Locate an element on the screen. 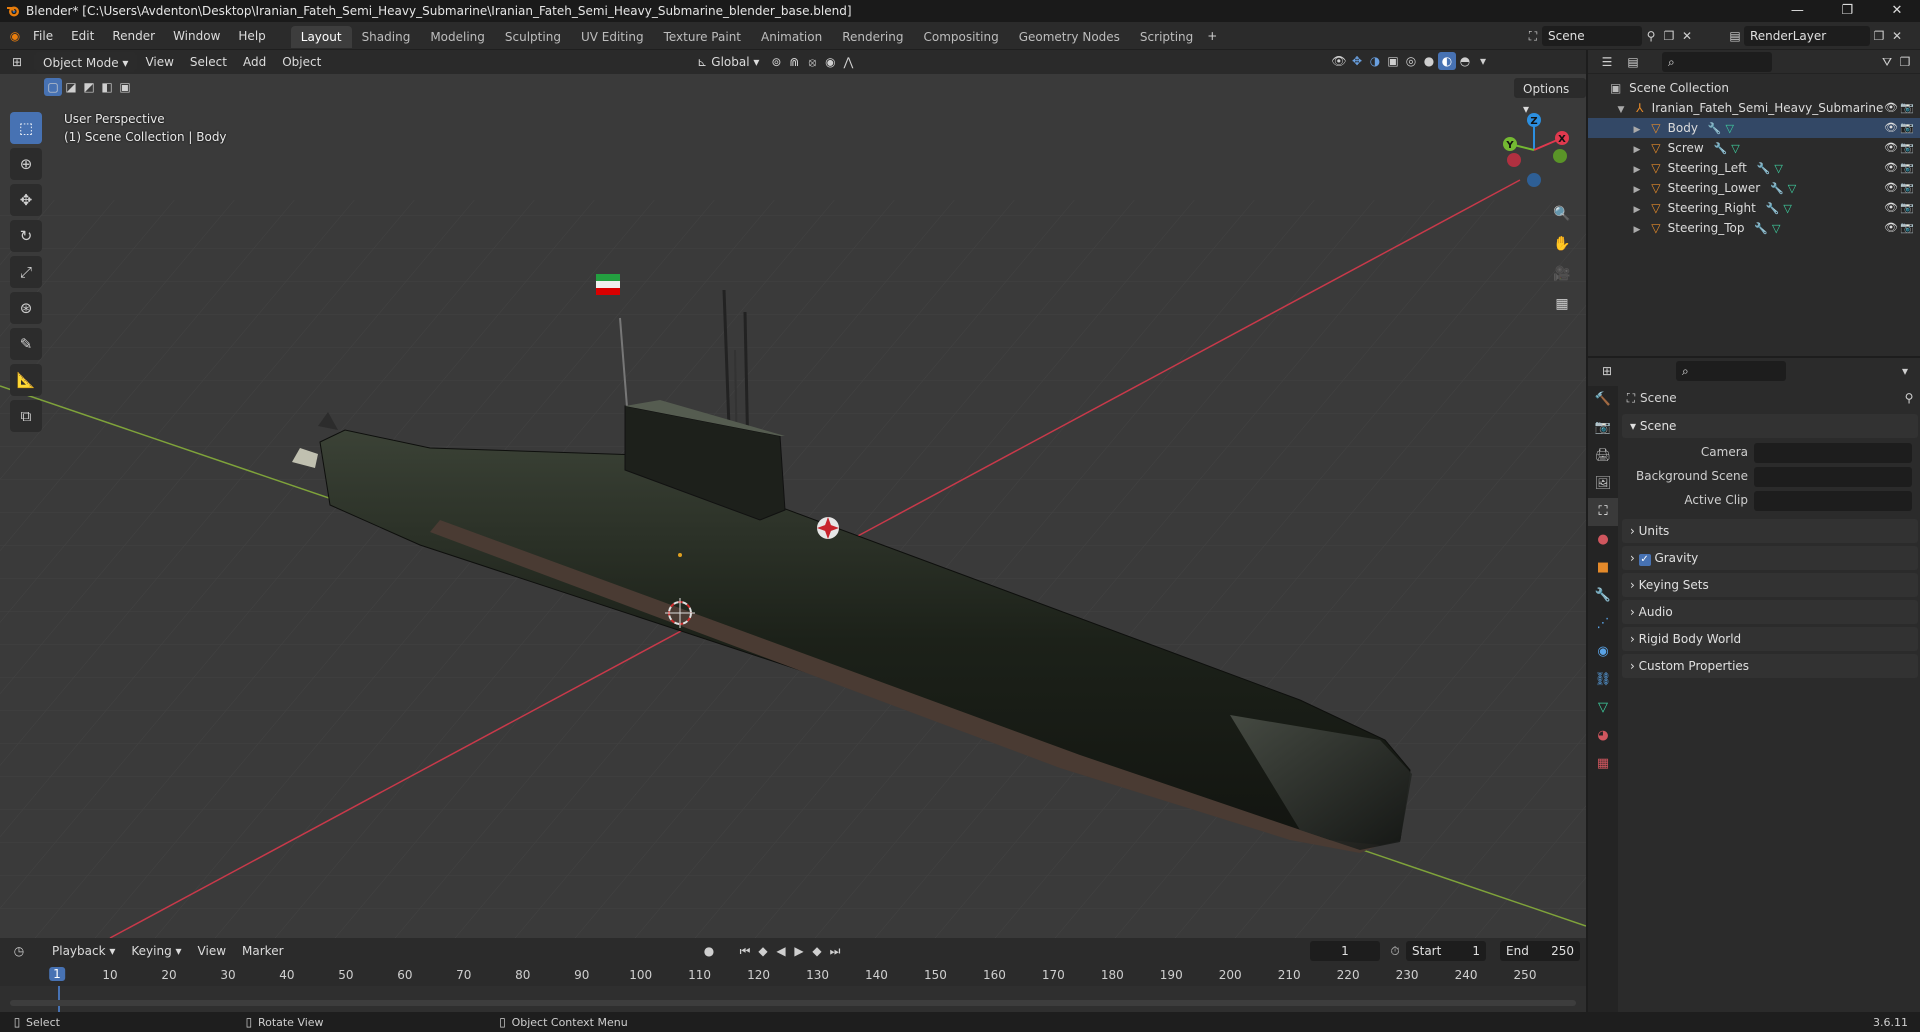  outliner-row-steering-right: ▶ ▽ Steering_Right 🔧 ▽ 👁 📷 is located at coordinates (1754, 208).